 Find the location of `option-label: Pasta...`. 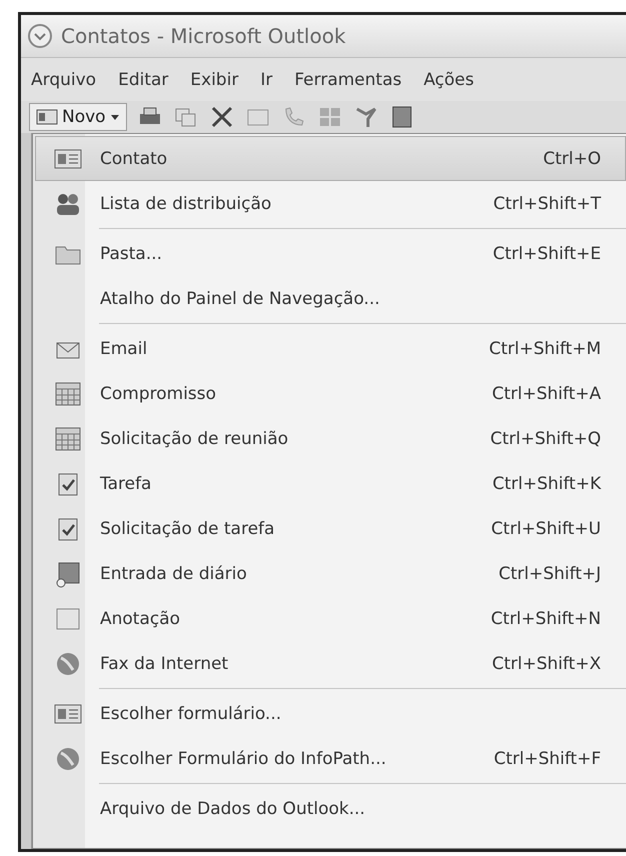

option-label: Pasta... is located at coordinates (132, 254).